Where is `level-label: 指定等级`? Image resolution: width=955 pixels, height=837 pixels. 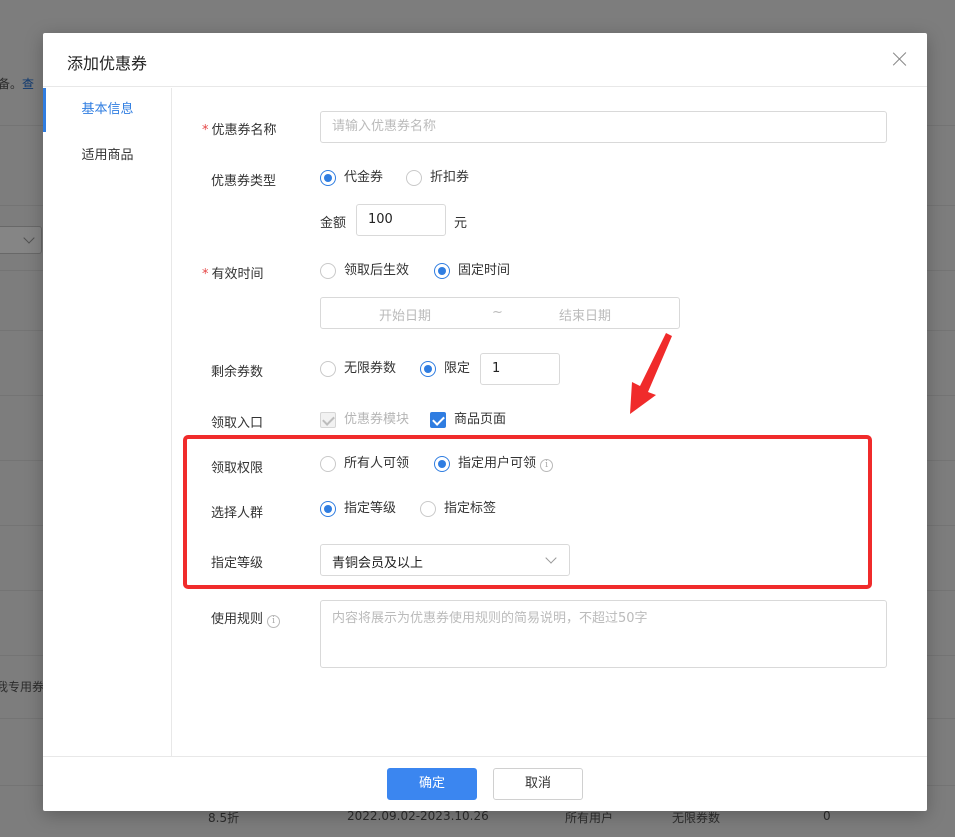 level-label: 指定等级 is located at coordinates (237, 563).